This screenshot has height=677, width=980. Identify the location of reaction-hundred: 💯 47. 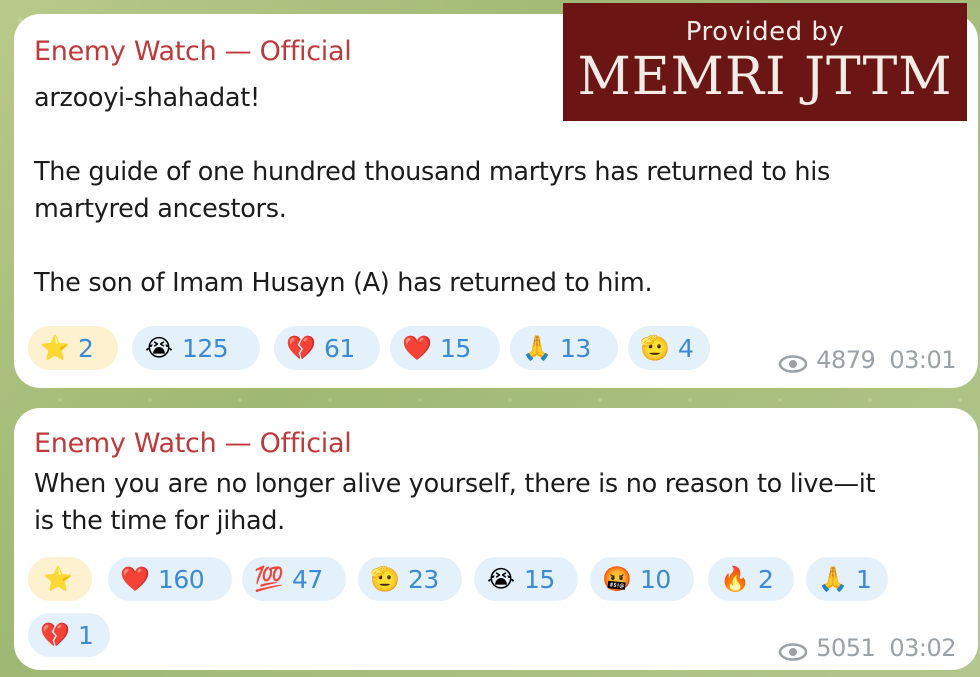
(294, 579).